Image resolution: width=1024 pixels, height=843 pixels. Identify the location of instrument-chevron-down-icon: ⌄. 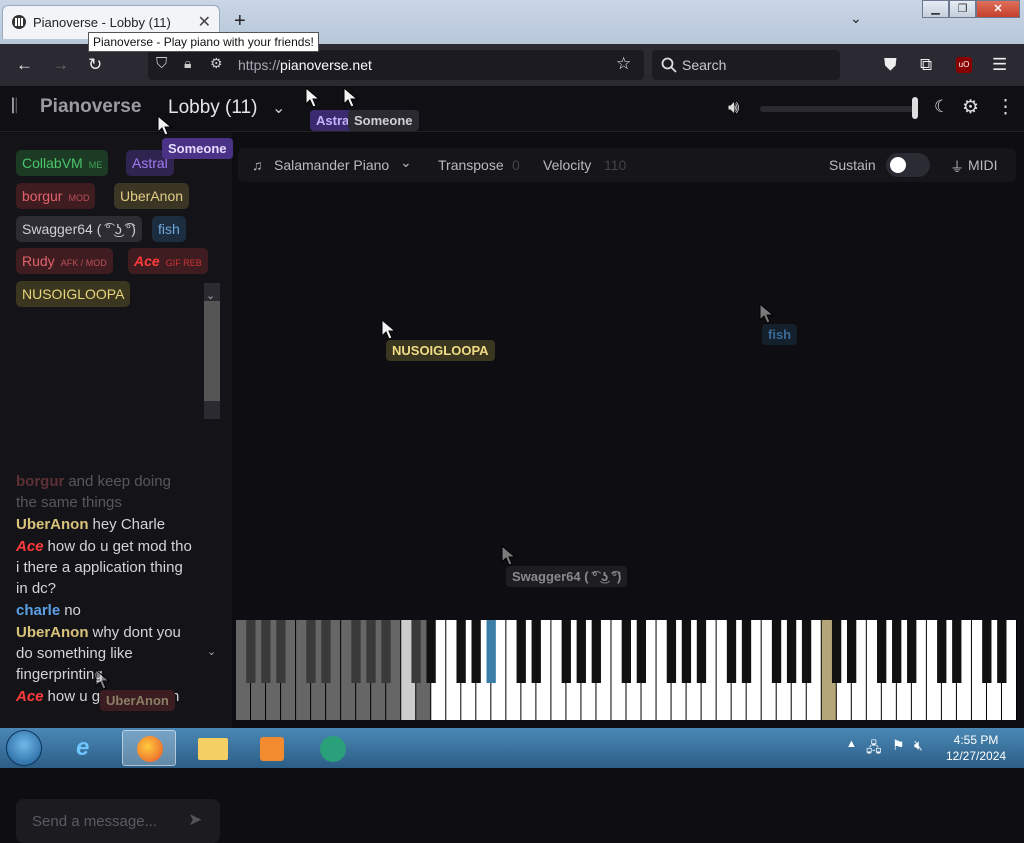
(406, 162).